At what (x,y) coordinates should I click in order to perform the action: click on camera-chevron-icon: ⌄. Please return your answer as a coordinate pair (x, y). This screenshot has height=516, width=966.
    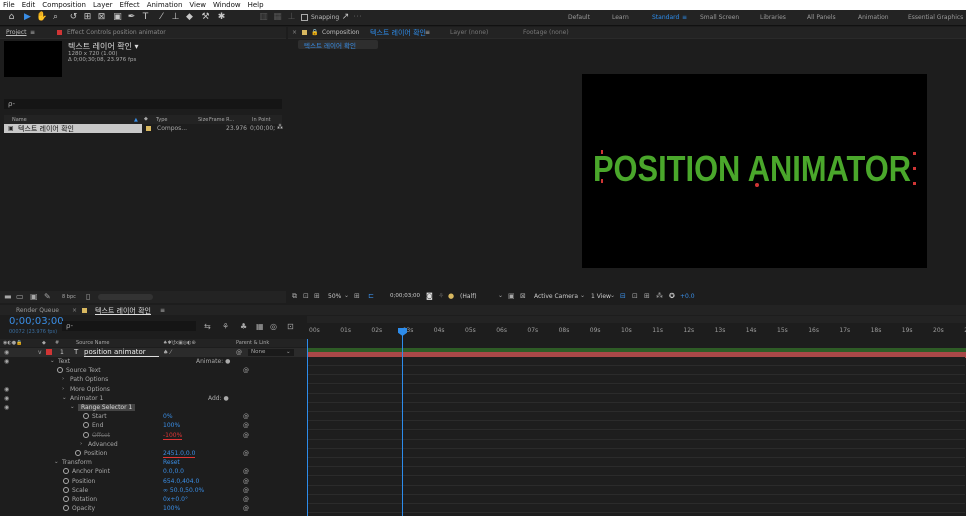
    Looking at the image, I should click on (582, 295).